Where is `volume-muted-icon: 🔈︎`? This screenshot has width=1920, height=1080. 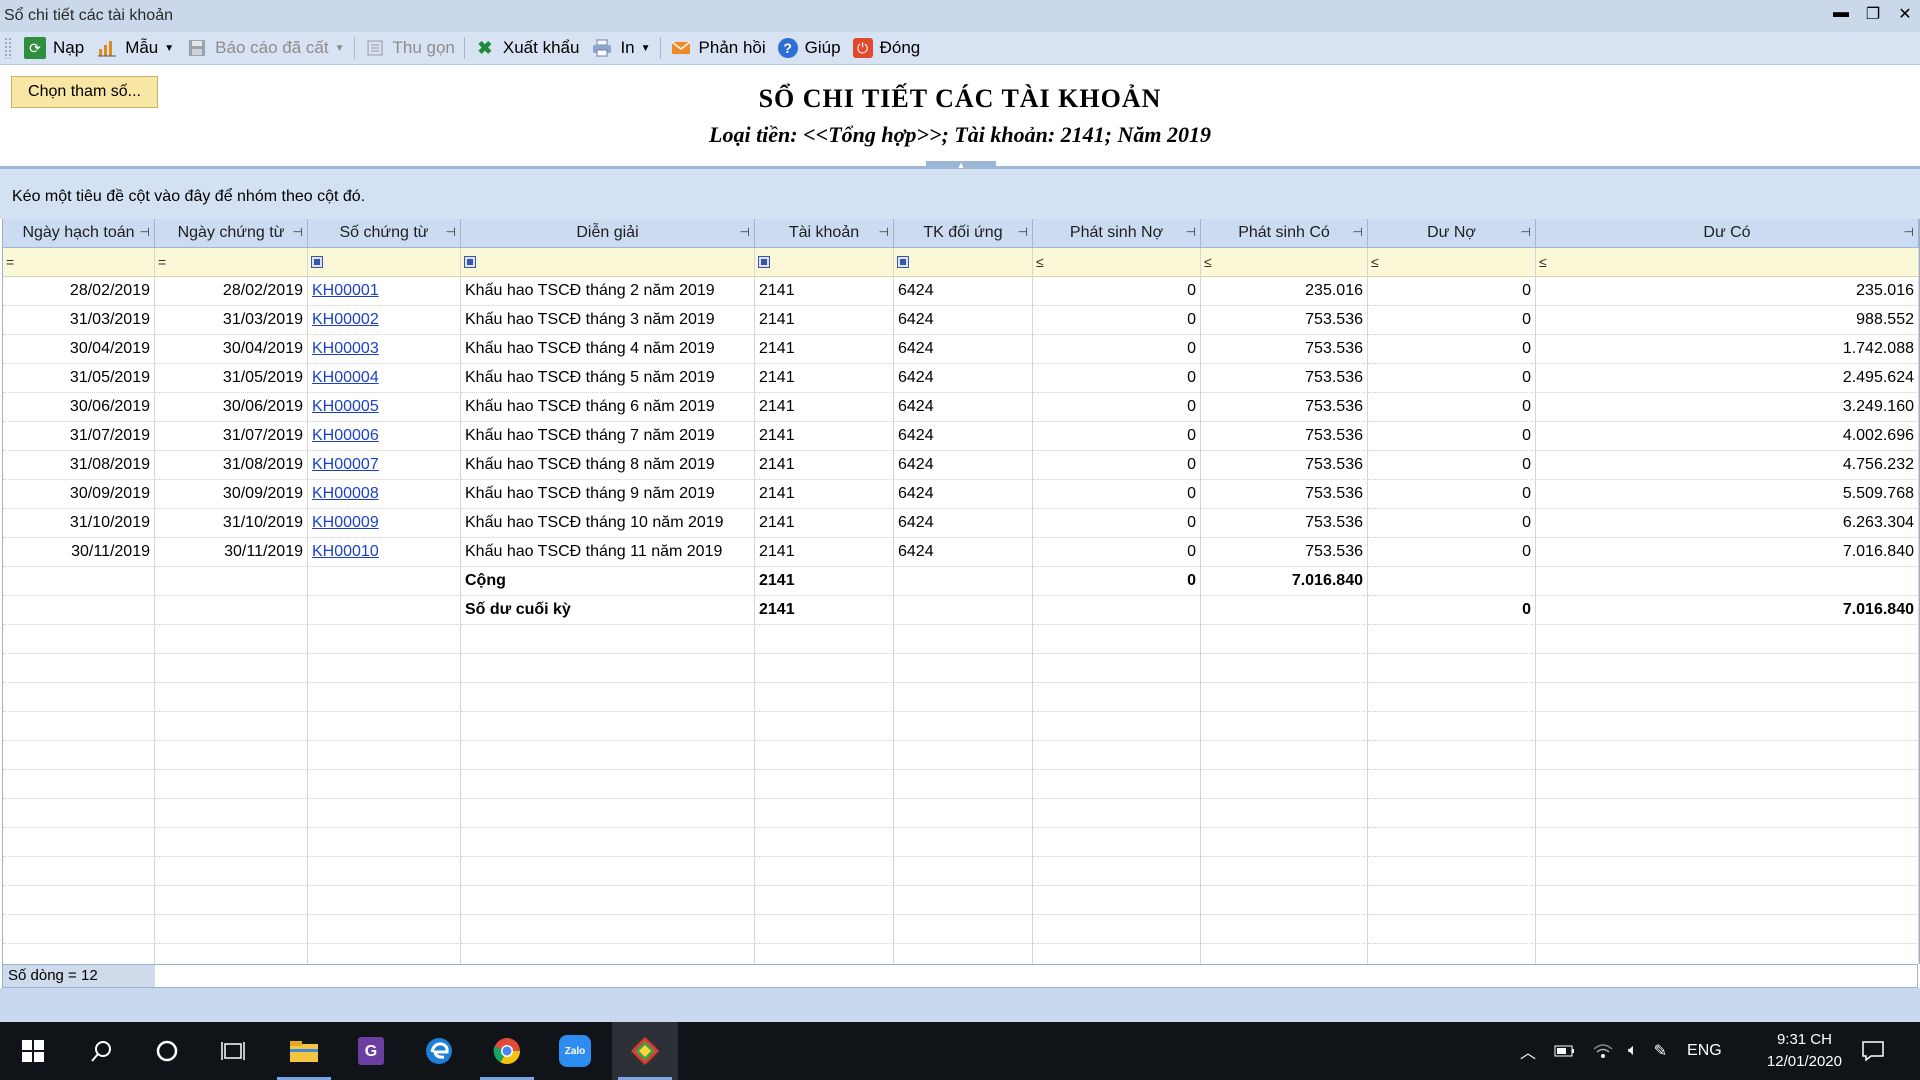 volume-muted-icon: 🔈︎ is located at coordinates (1633, 1051).